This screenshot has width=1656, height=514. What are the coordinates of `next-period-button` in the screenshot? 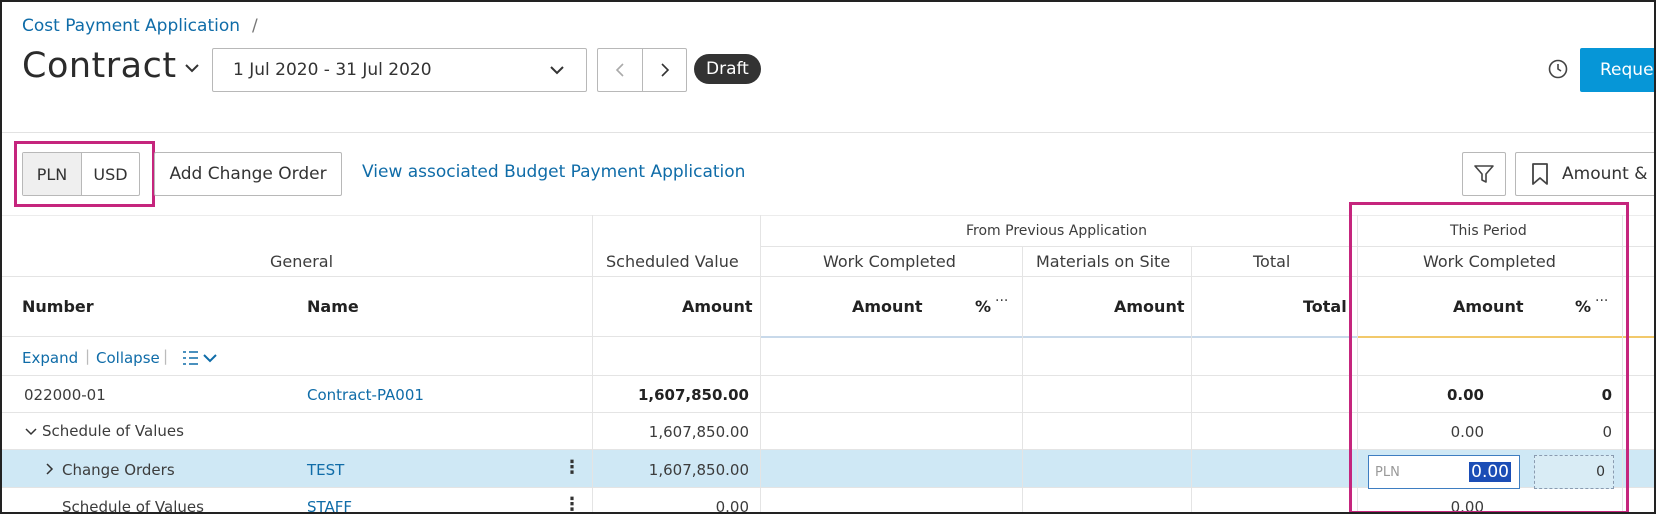 It's located at (664, 70).